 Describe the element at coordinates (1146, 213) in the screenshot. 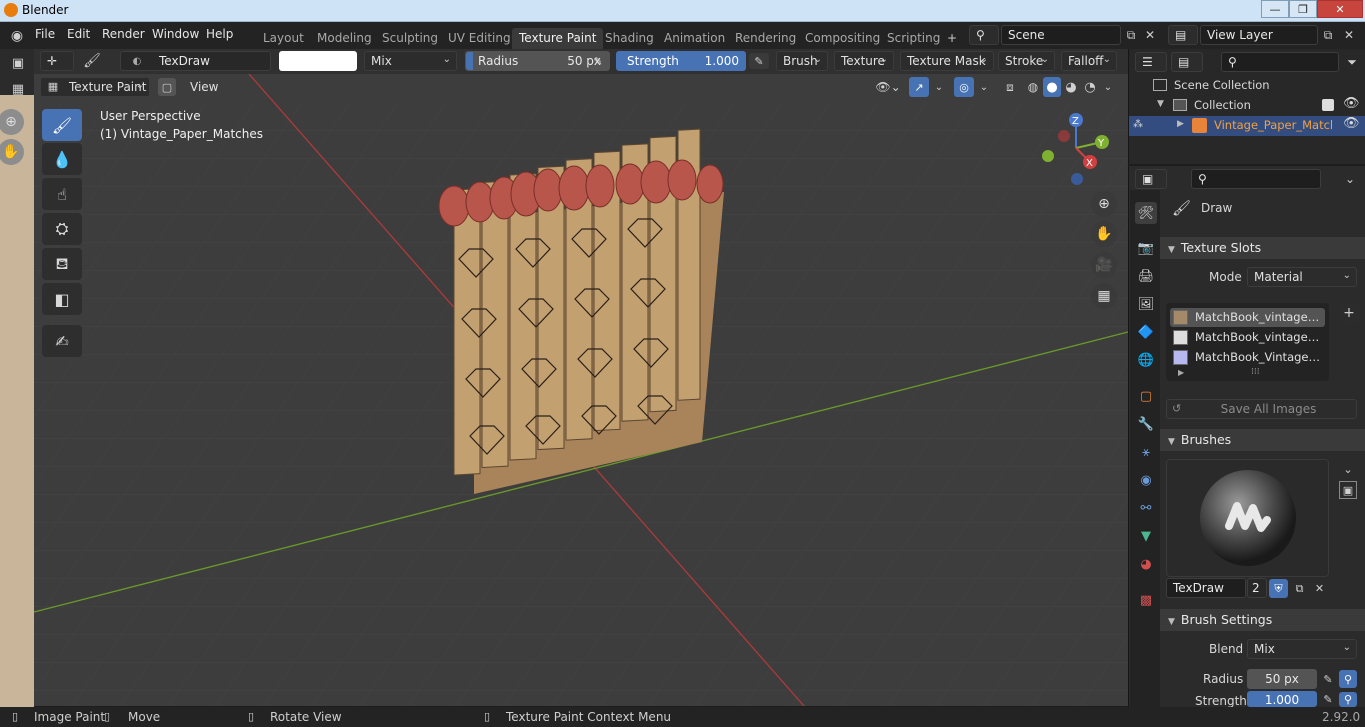

I see `tool-tab-icon: 🛠` at that location.